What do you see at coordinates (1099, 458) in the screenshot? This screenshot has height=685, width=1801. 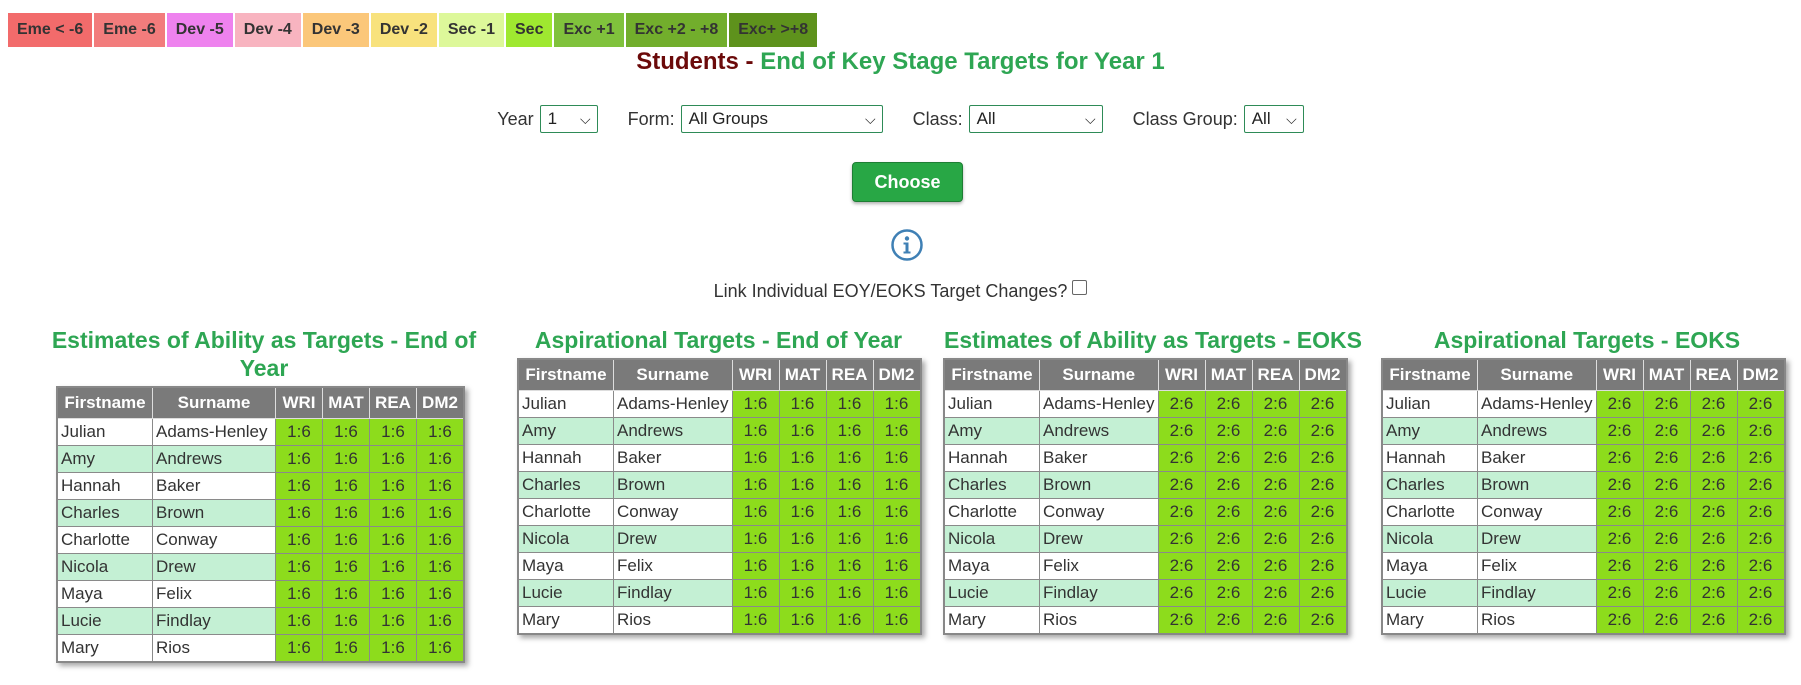 I see `surname-cell: Baker` at bounding box center [1099, 458].